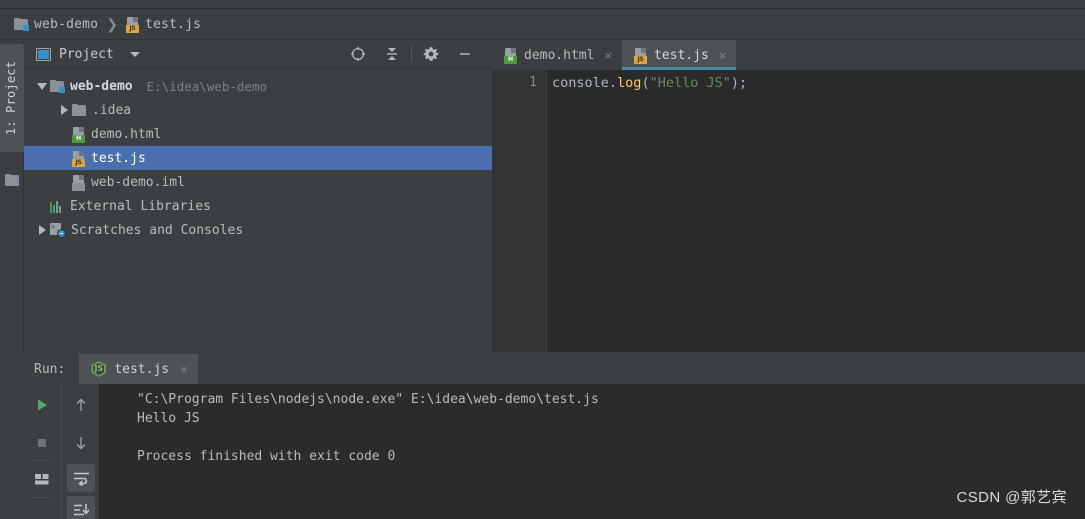 Image resolution: width=1085 pixels, height=519 pixels. What do you see at coordinates (788, 55) in the screenshot?
I see `editor-tab-bar: H demo.html × JS test.js ×` at bounding box center [788, 55].